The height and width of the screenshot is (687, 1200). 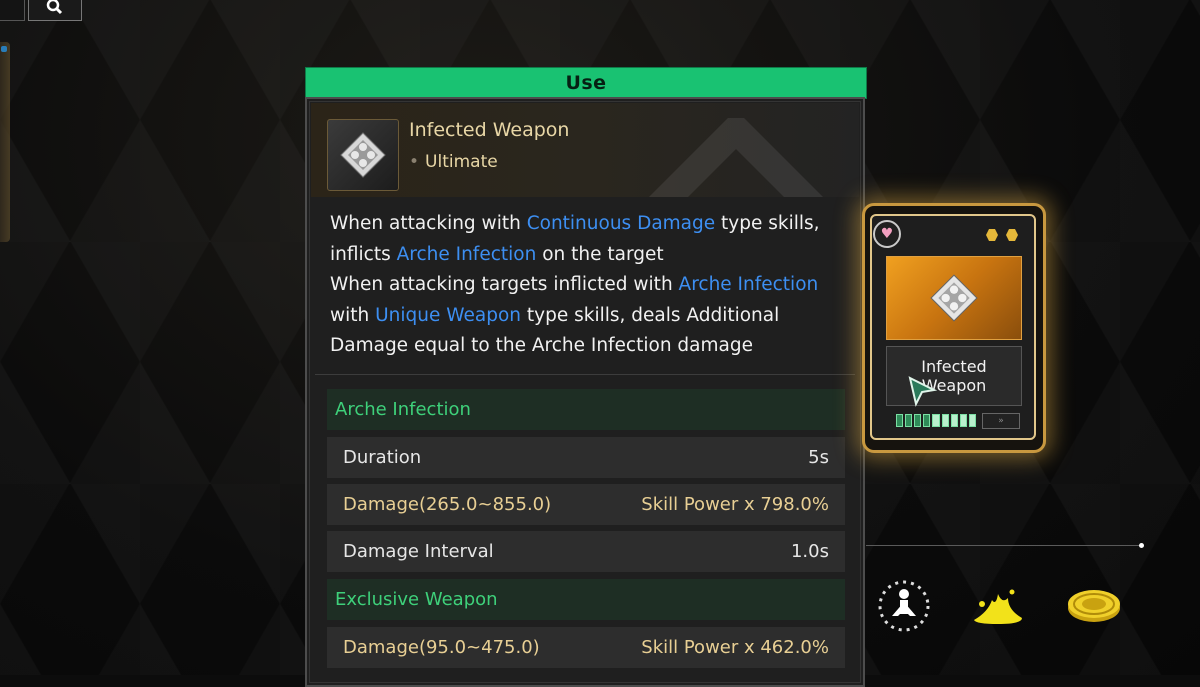 What do you see at coordinates (1001, 421) in the screenshot?
I see `chevron-right-icon: »` at bounding box center [1001, 421].